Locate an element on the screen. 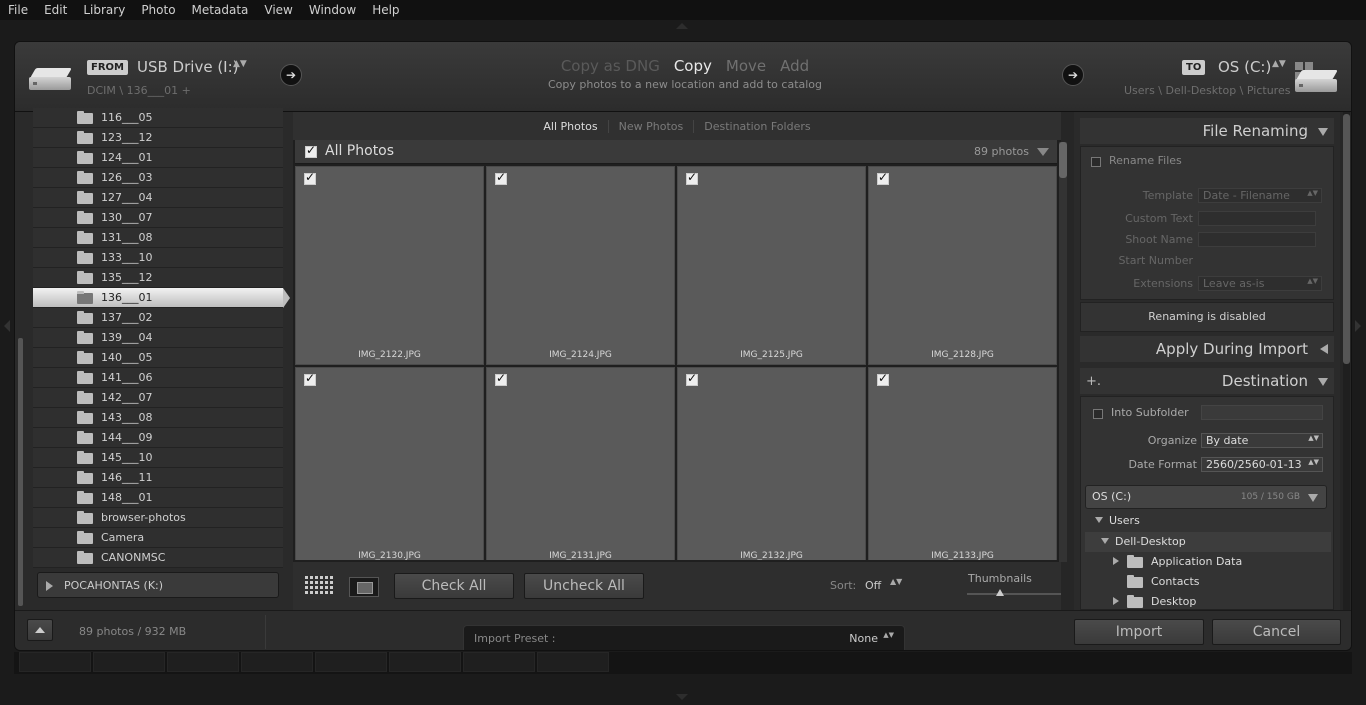 The width and height of the screenshot is (1366, 705). source-folder-item: 142___07 is located at coordinates (158, 398).